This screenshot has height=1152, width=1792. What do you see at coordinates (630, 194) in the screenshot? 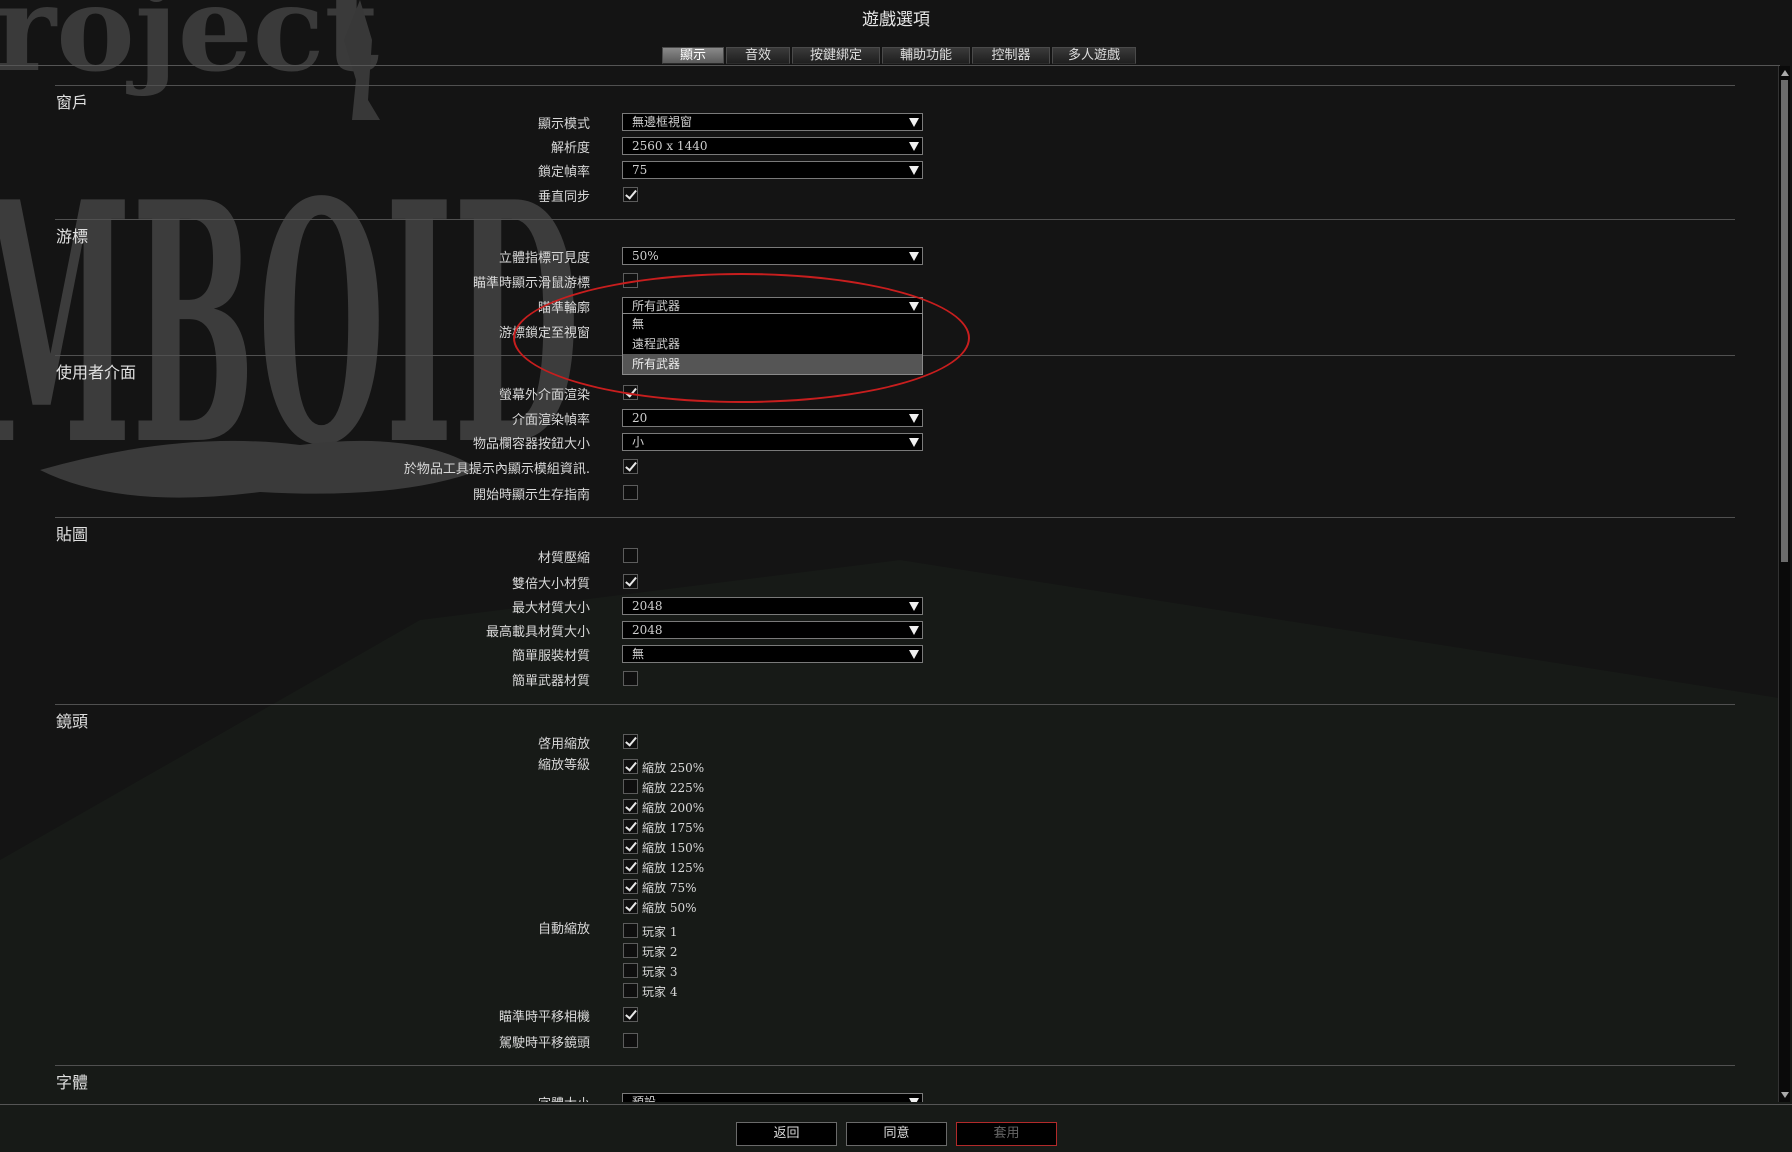
I see `vsync-checkbox` at bounding box center [630, 194].